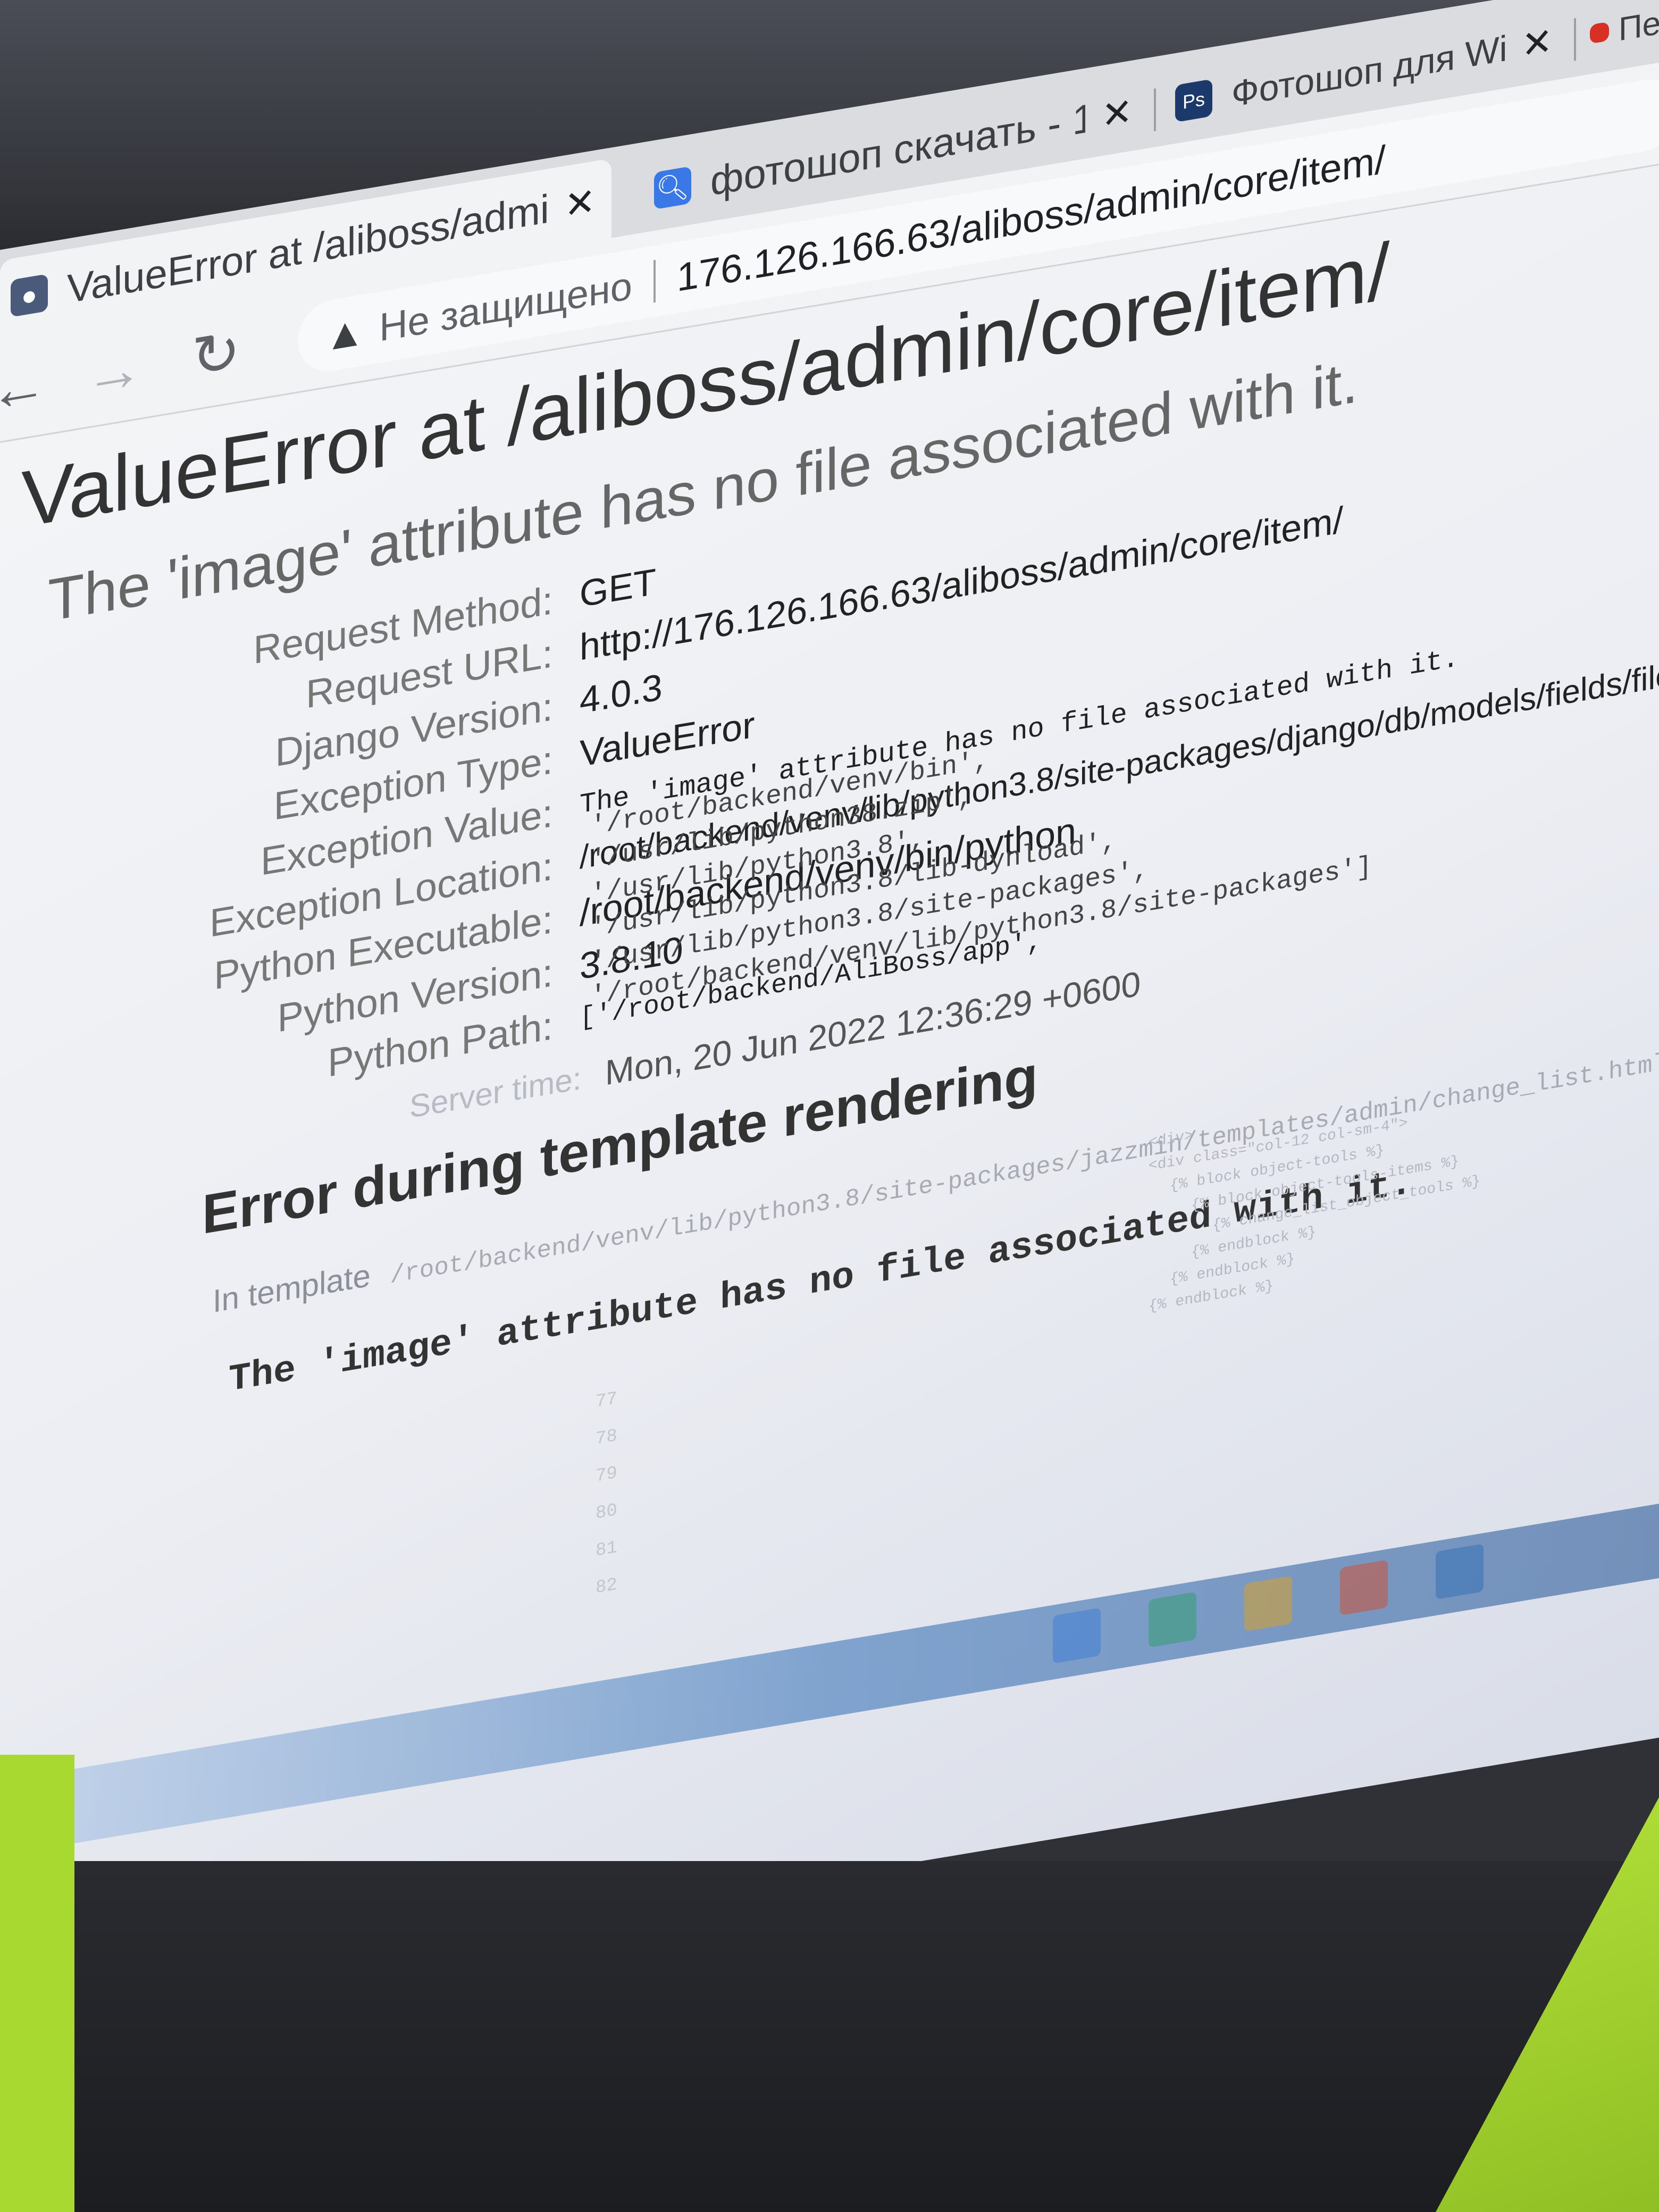 The width and height of the screenshot is (1659, 2212). Describe the element at coordinates (1639, 26) in the screenshot. I see `tab-title: Пе` at that location.